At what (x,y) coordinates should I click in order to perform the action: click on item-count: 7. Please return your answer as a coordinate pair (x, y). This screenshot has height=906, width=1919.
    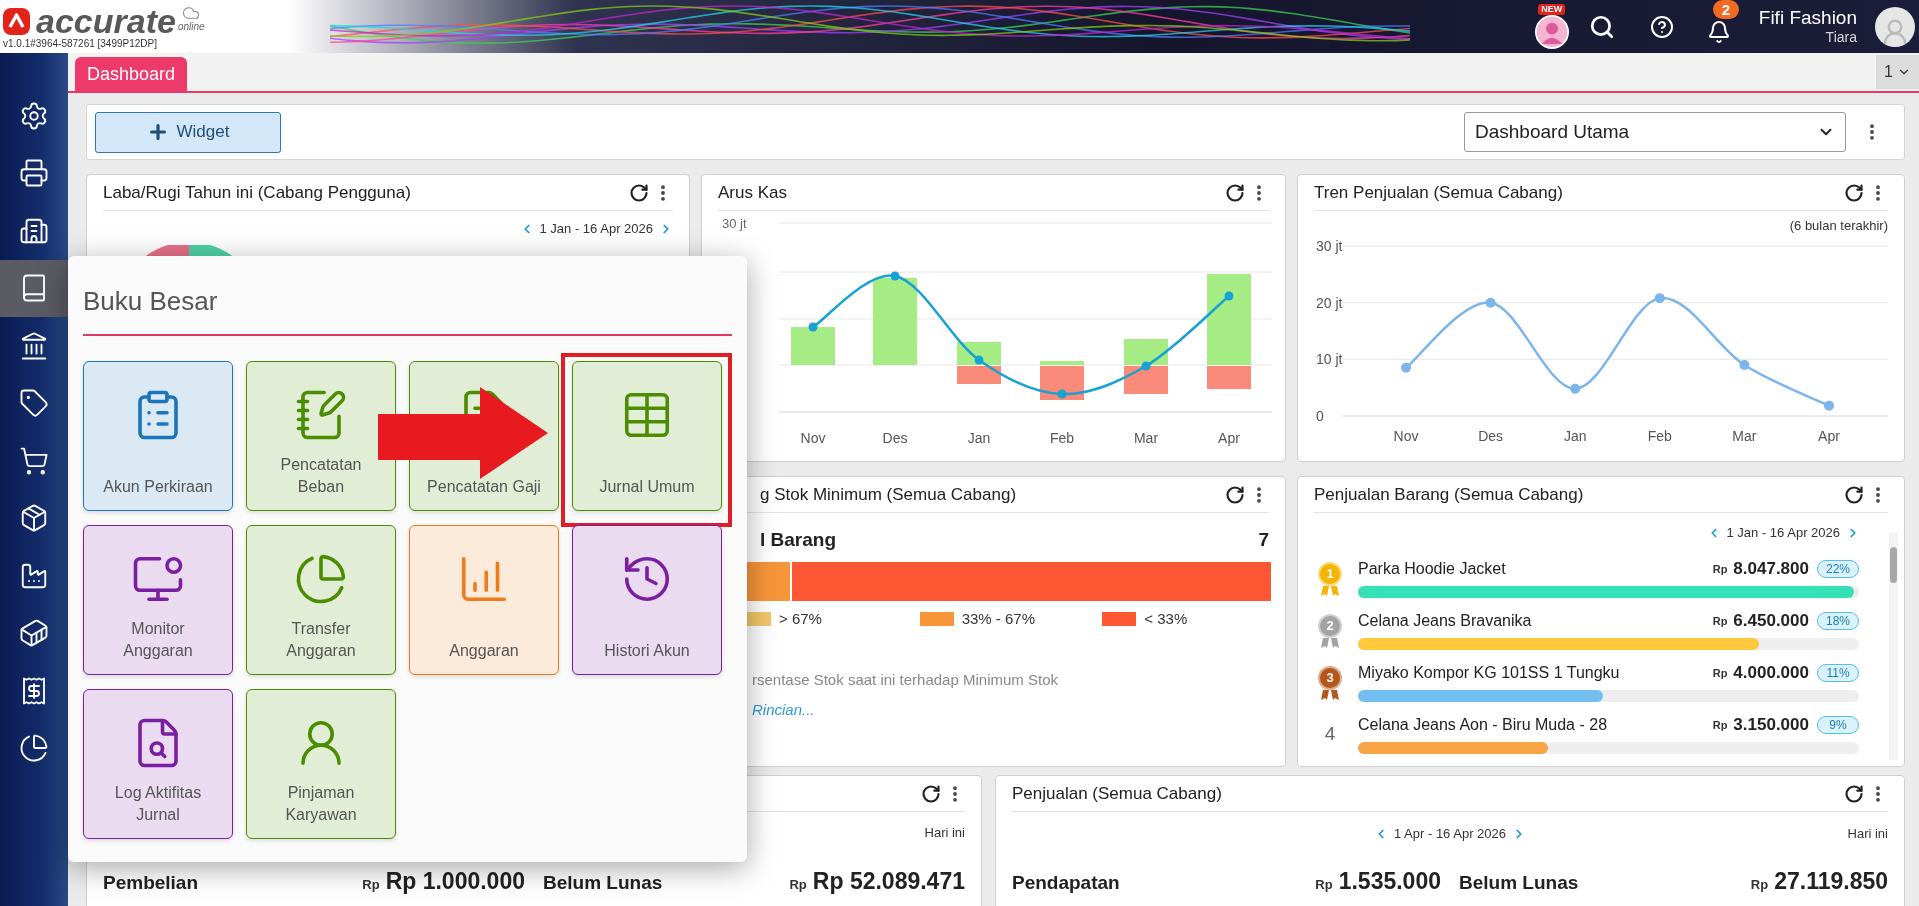
    Looking at the image, I should click on (1263, 540).